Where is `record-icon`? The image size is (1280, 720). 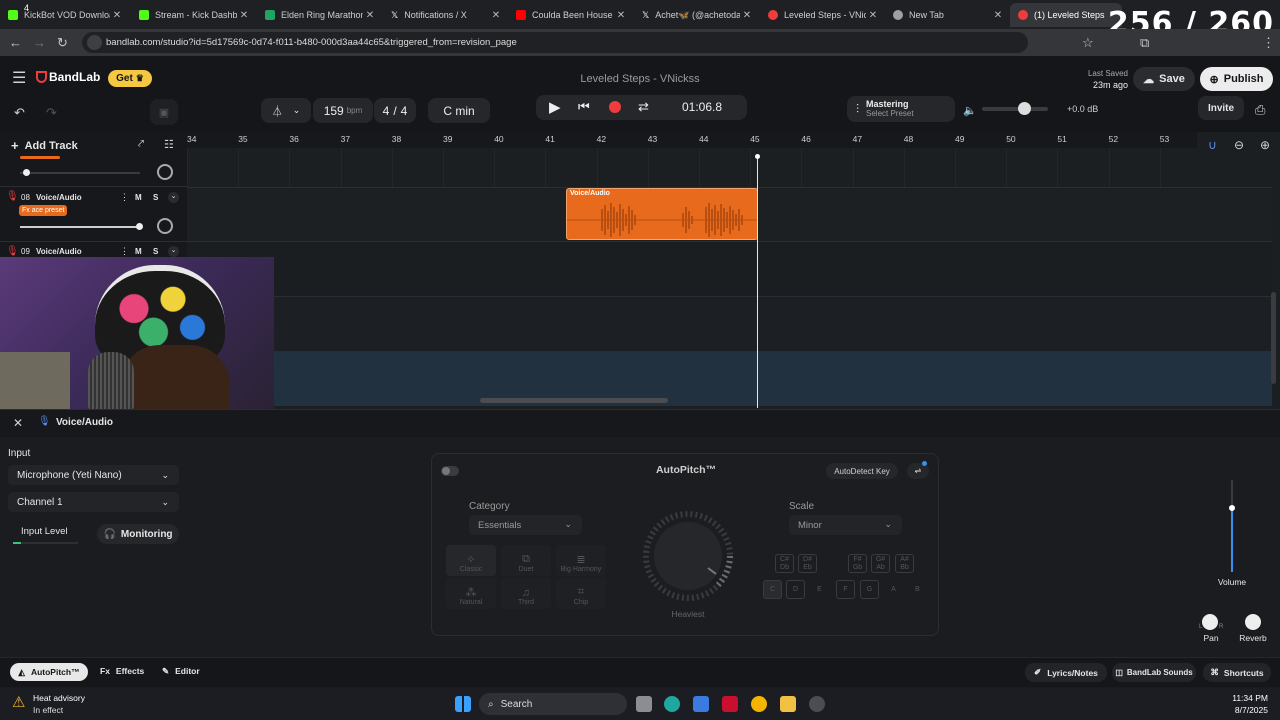
record-icon is located at coordinates (615, 107).